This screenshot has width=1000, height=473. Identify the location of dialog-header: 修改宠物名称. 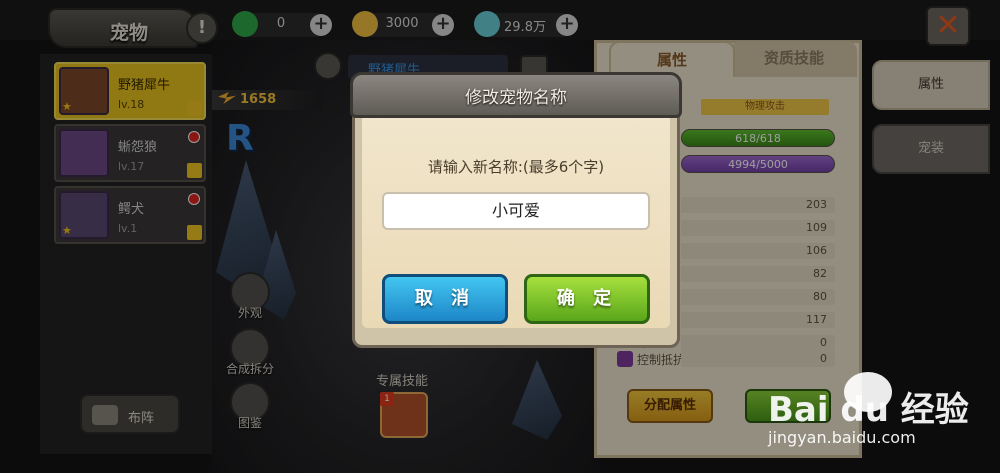
(516, 95).